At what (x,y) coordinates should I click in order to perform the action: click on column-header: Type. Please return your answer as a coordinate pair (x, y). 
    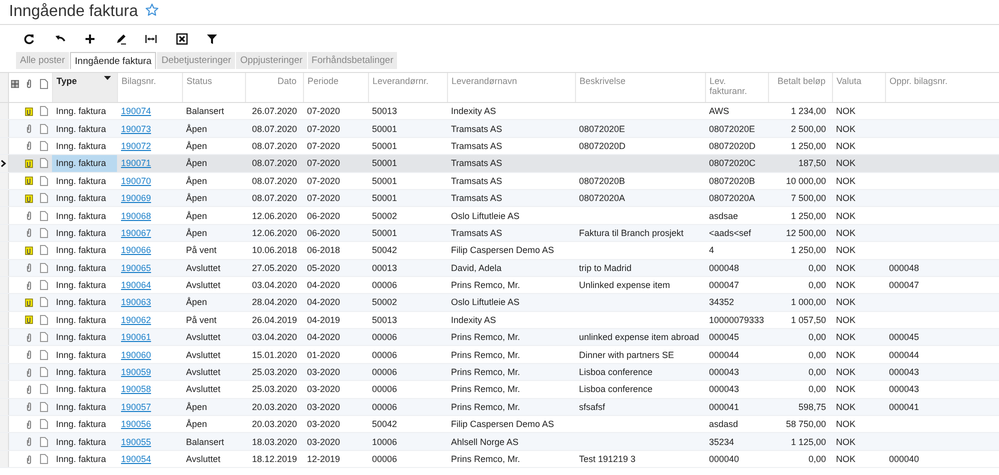
    Looking at the image, I should click on (66, 81).